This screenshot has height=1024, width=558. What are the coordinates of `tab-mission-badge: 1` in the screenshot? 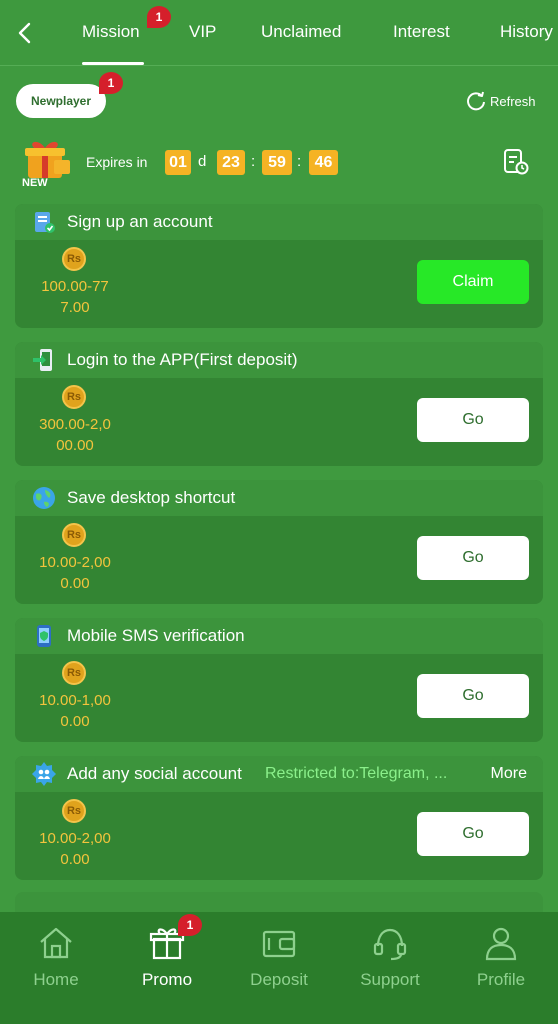 It's located at (159, 17).